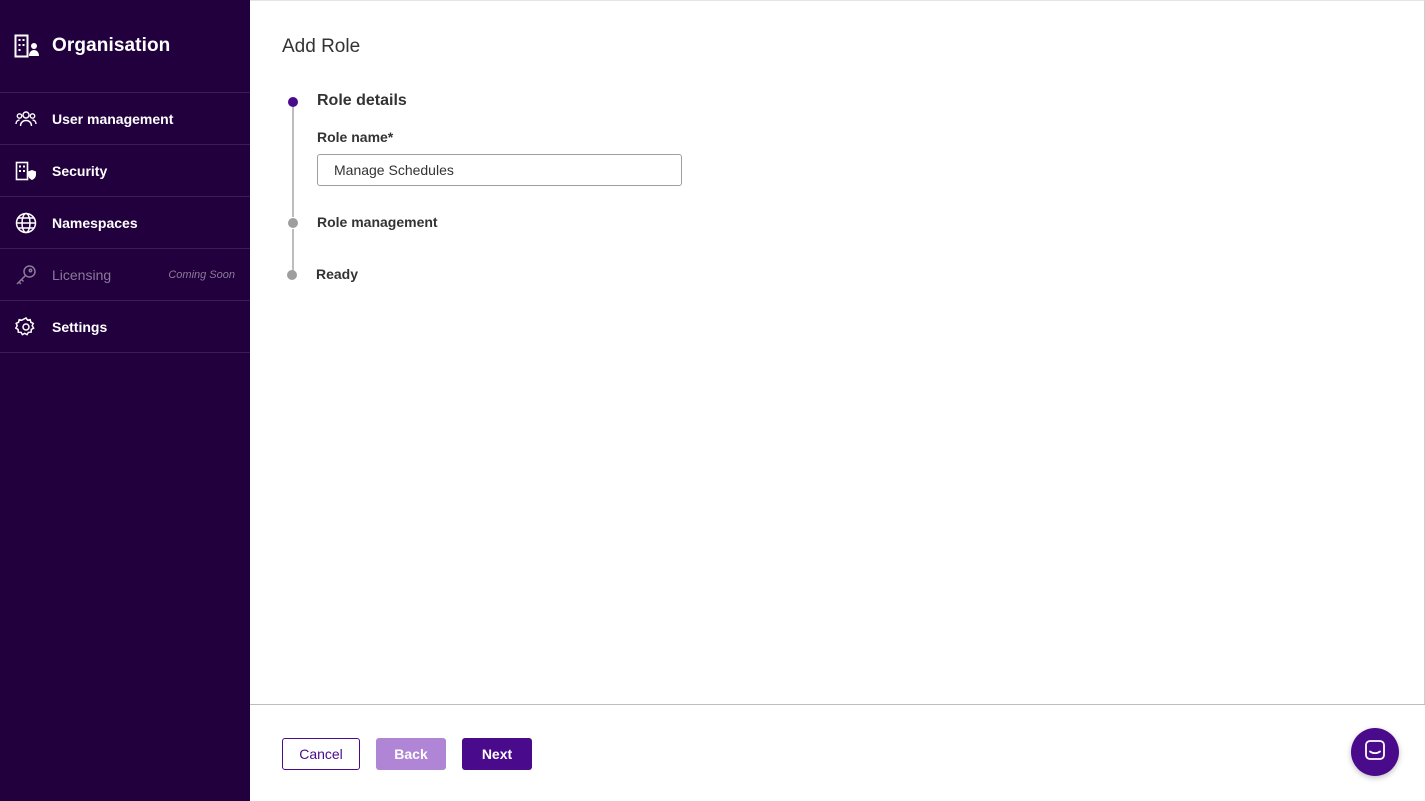 The height and width of the screenshot is (801, 1425). What do you see at coordinates (26, 275) in the screenshot?
I see `key-icon` at bounding box center [26, 275].